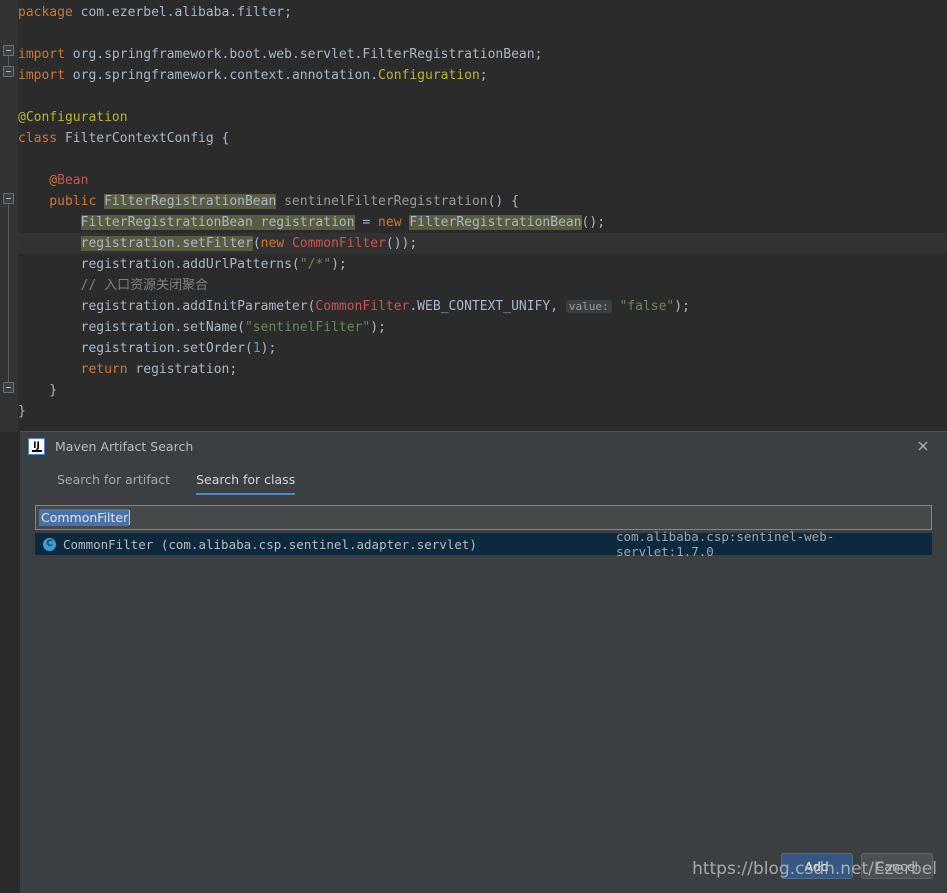  I want to click on code-token: @, so click(38, 180).